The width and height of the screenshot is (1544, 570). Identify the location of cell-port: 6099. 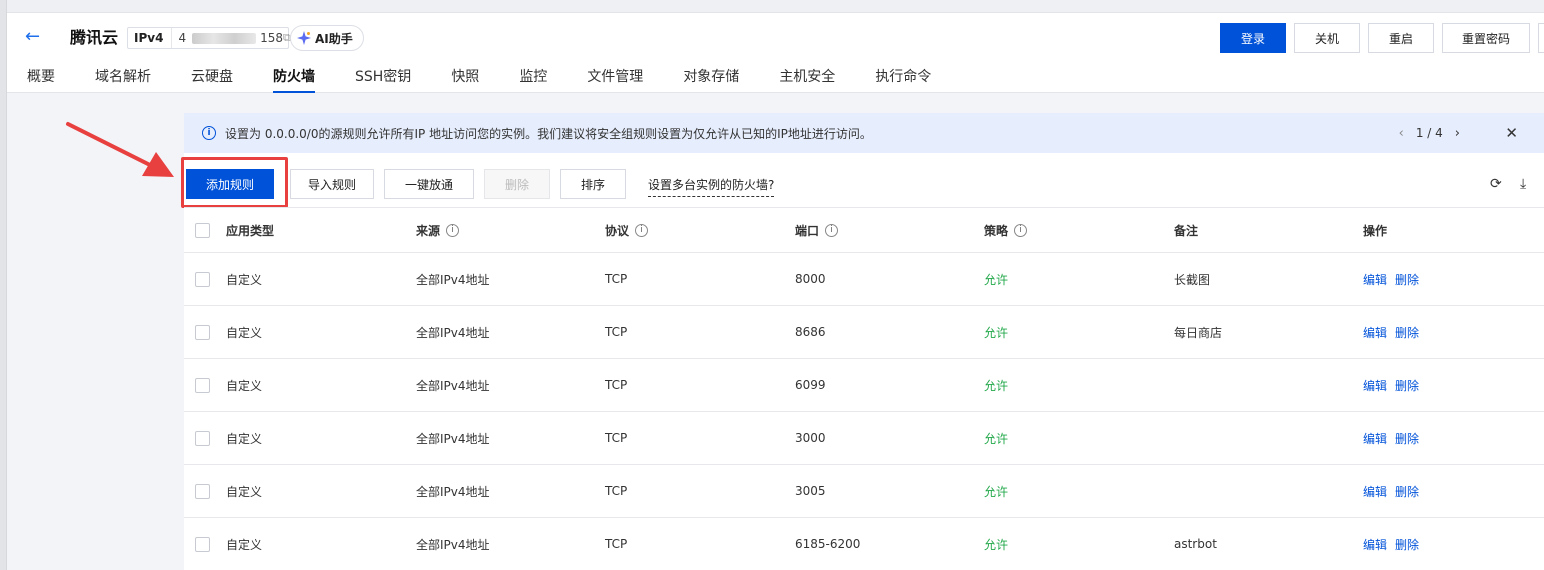
(810, 385).